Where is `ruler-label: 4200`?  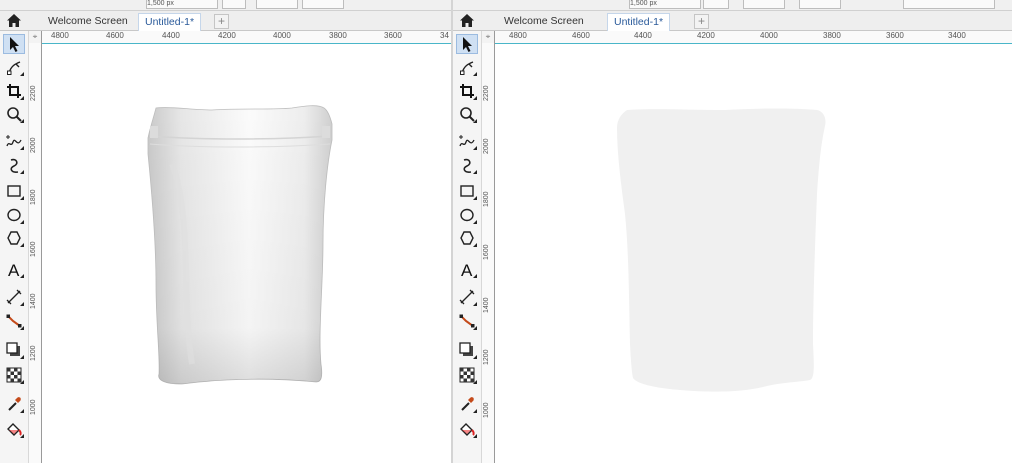
ruler-label: 4200 is located at coordinates (227, 35).